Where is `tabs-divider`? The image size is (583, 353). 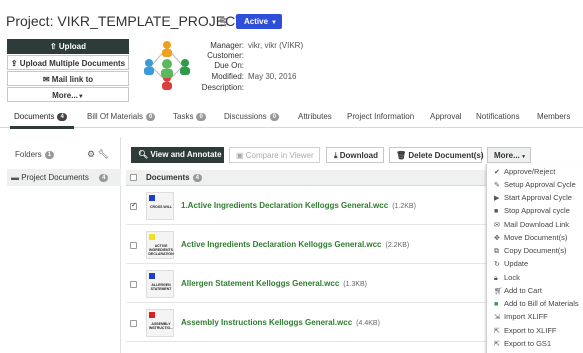
tabs-divider is located at coordinates (291, 127).